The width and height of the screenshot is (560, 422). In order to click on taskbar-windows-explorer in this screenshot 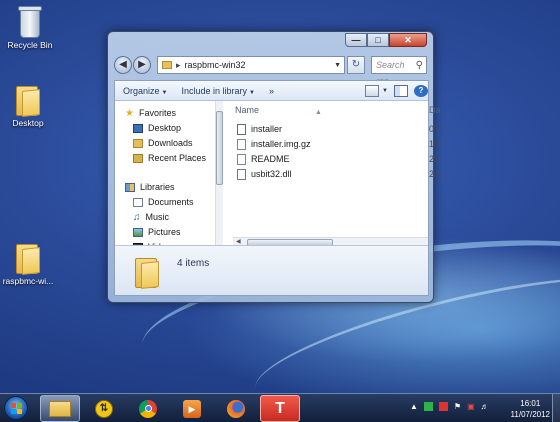, I will do `click(60, 408)`.